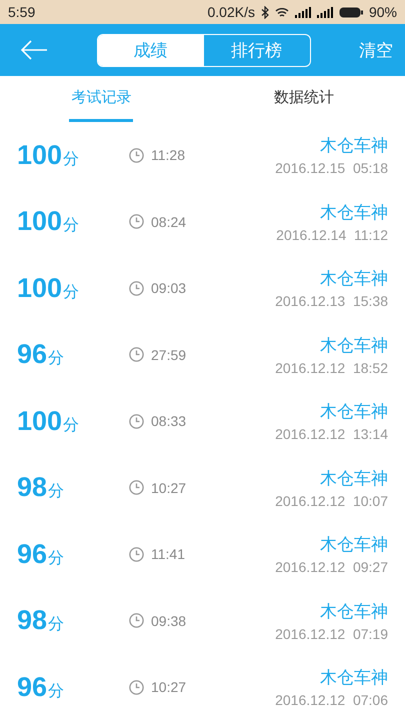 Image resolution: width=405 pixels, height=720 pixels. Describe the element at coordinates (168, 354) in the screenshot. I see `exam-duration: 27:59` at that location.